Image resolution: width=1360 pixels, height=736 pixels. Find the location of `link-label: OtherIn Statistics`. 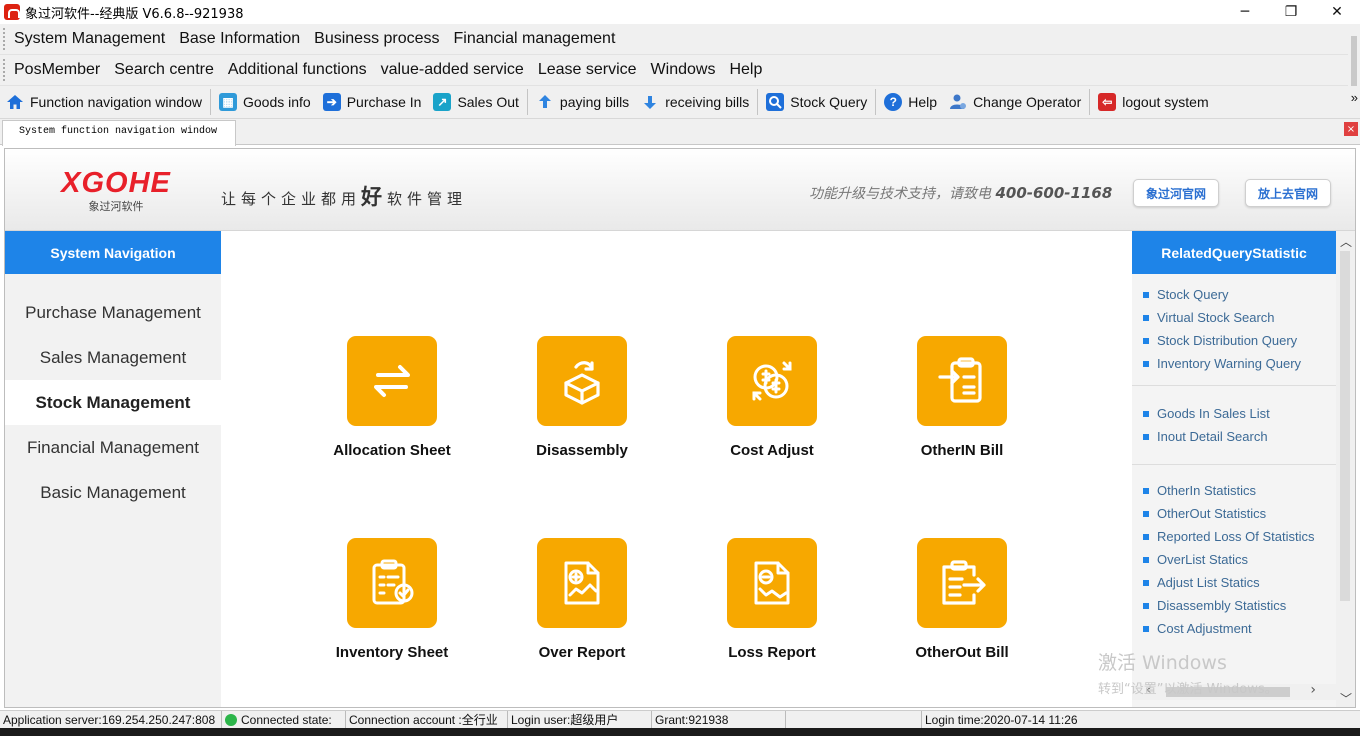

link-label: OtherIn Statistics is located at coordinates (1206, 490).